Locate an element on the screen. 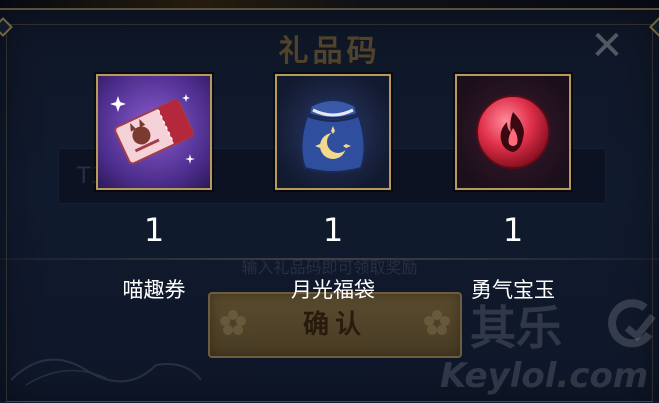 The width and height of the screenshot is (659, 403). reward-item: 1 月光福袋 is located at coordinates (333, 188).